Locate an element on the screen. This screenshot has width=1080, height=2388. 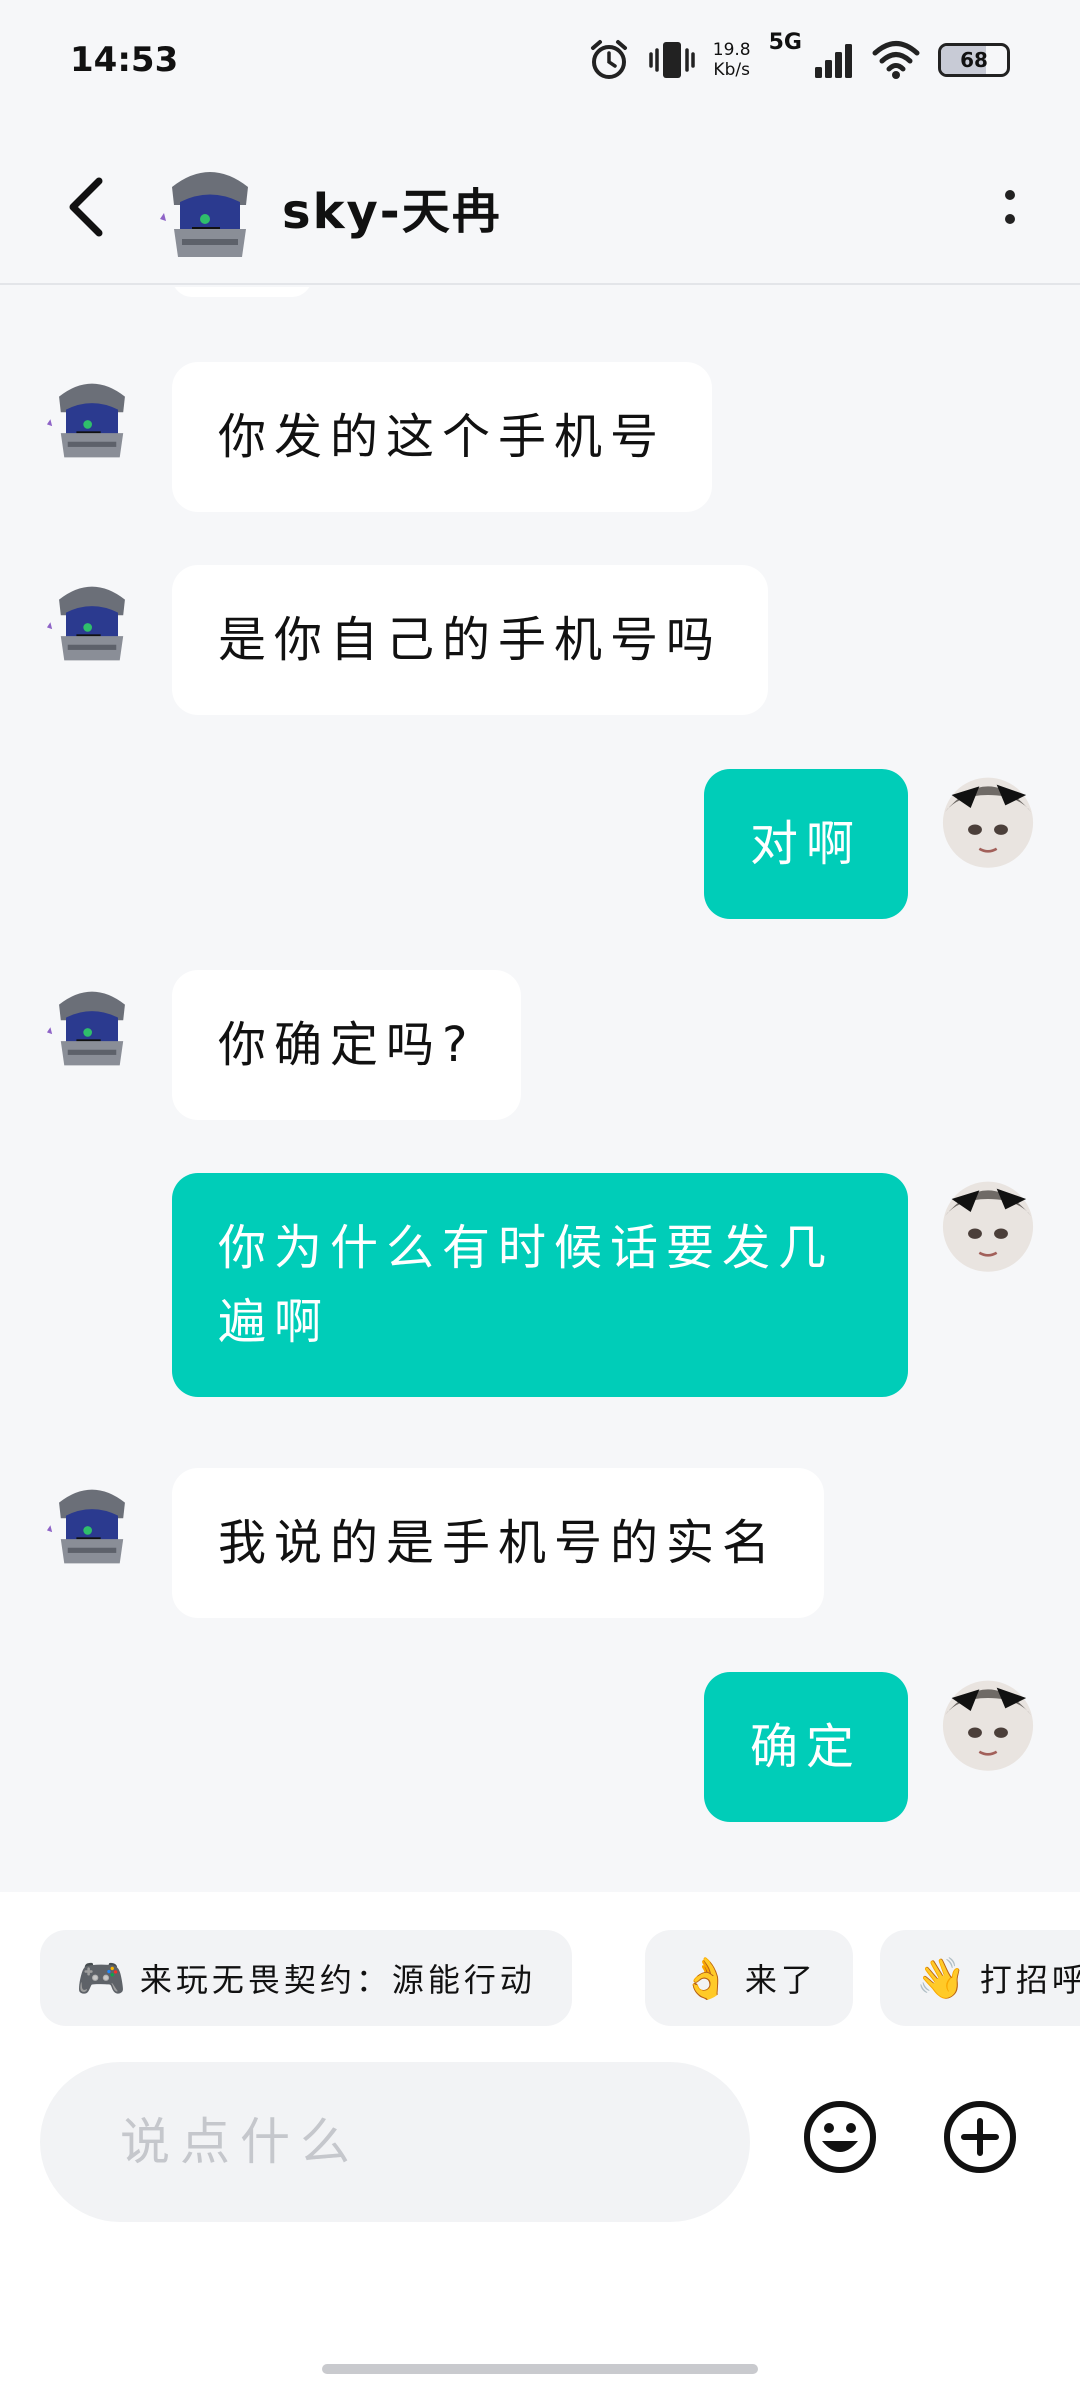
message-bubble: 对啊 is located at coordinates (805, 844).